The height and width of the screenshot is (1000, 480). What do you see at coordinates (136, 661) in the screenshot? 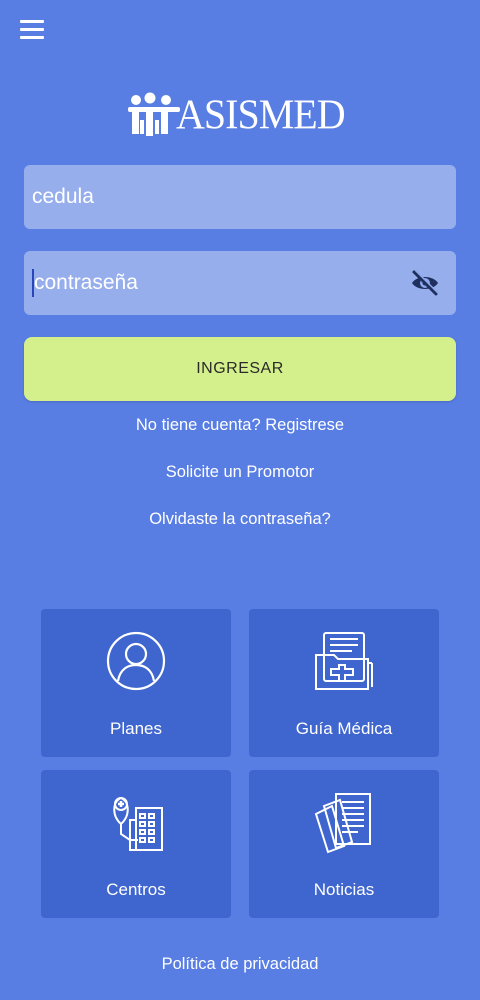
I see `user-circle-icon` at bounding box center [136, 661].